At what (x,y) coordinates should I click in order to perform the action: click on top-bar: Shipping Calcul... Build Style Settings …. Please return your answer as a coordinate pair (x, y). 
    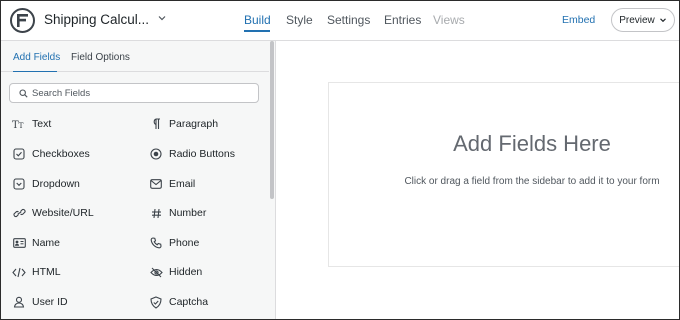
    Looking at the image, I should click on (340, 21).